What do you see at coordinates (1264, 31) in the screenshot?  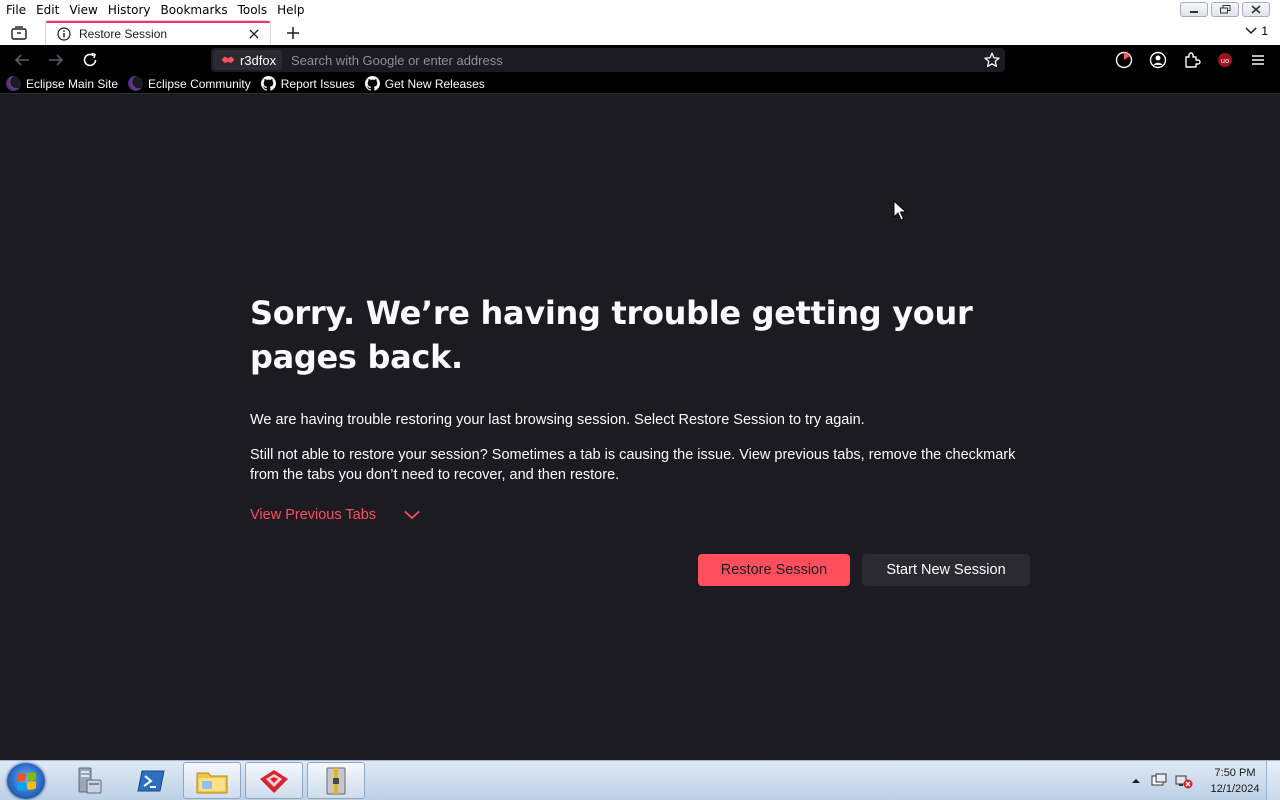 I see `tab-count: 1` at bounding box center [1264, 31].